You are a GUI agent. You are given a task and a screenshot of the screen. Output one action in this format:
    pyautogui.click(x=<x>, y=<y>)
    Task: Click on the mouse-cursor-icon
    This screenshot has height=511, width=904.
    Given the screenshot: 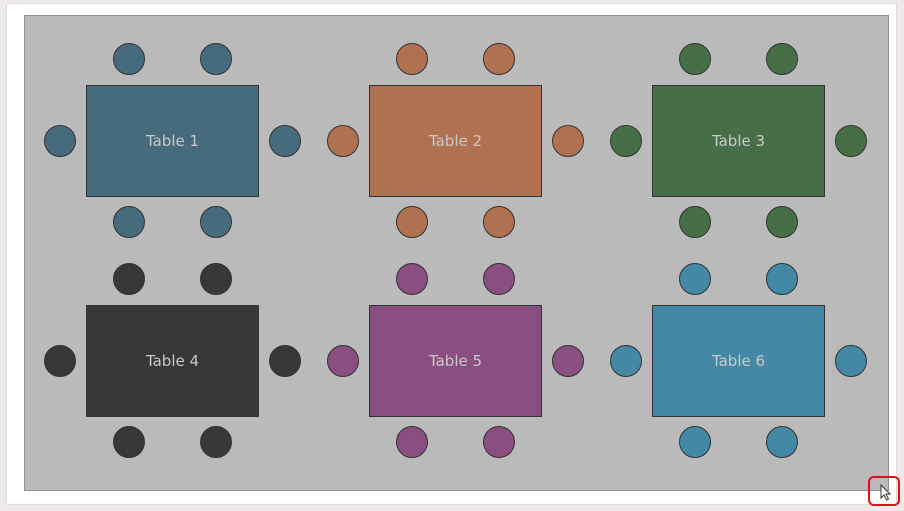 What is the action you would take?
    pyautogui.click(x=886, y=492)
    